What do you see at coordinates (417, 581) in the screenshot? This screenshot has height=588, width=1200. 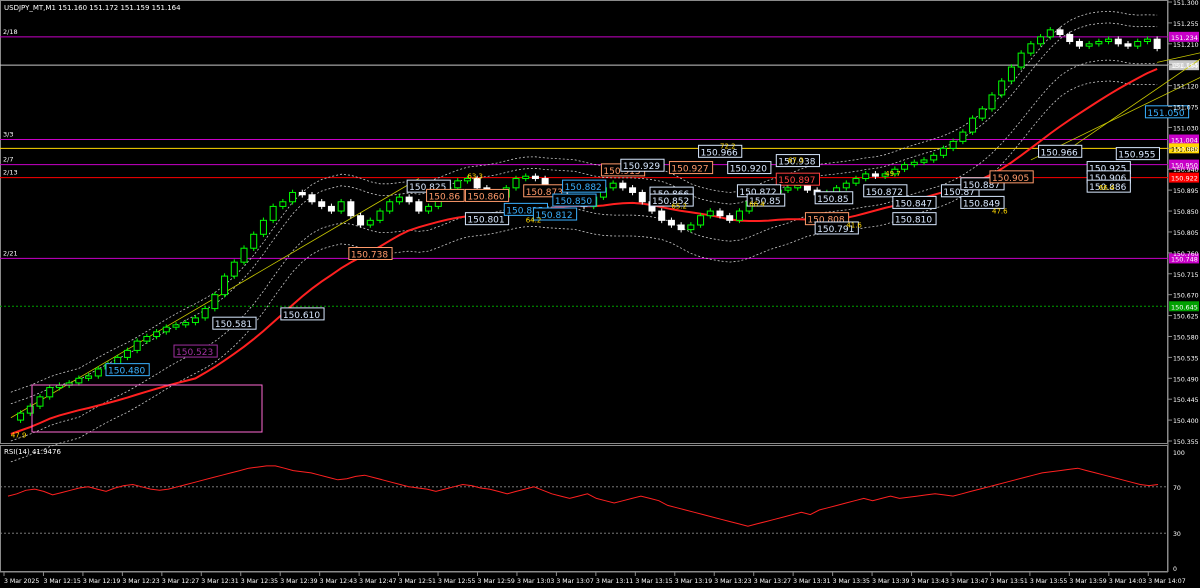 I see `time-tick-label: 3 Mar 12:51` at bounding box center [417, 581].